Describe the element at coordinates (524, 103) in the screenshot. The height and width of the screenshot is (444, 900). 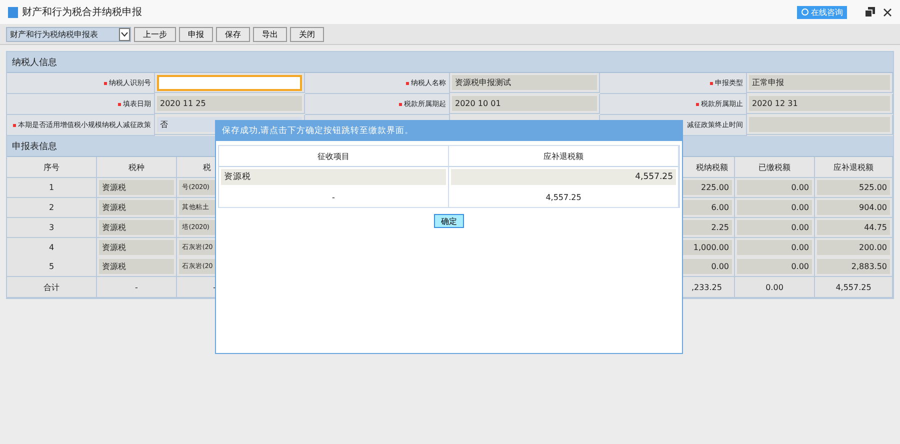
I see `readonly-field: 2020 10 01` at that location.